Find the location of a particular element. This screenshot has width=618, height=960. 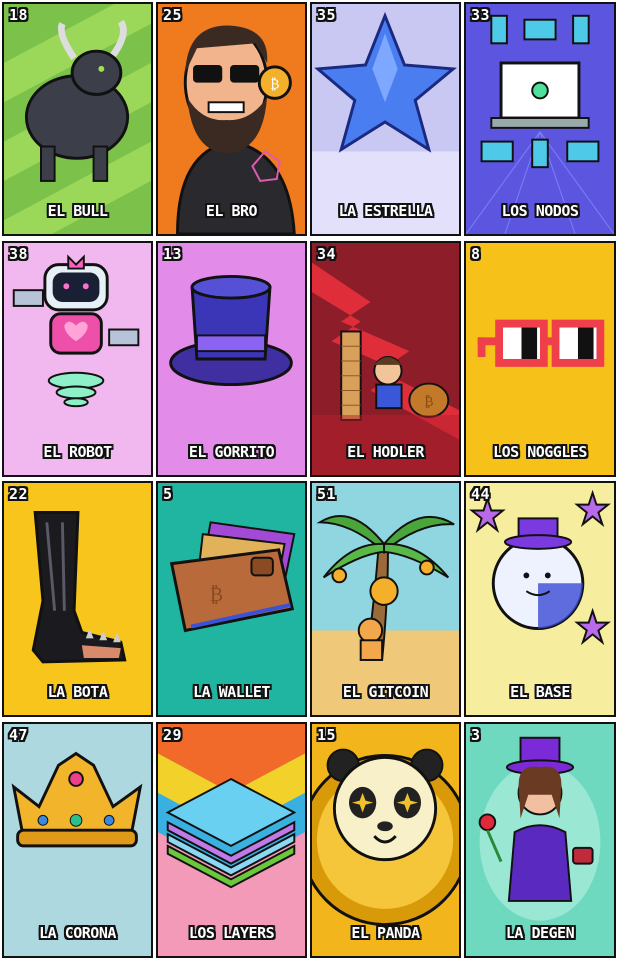

card-la-corona: 47 LA CORONA is located at coordinates (77, 840).